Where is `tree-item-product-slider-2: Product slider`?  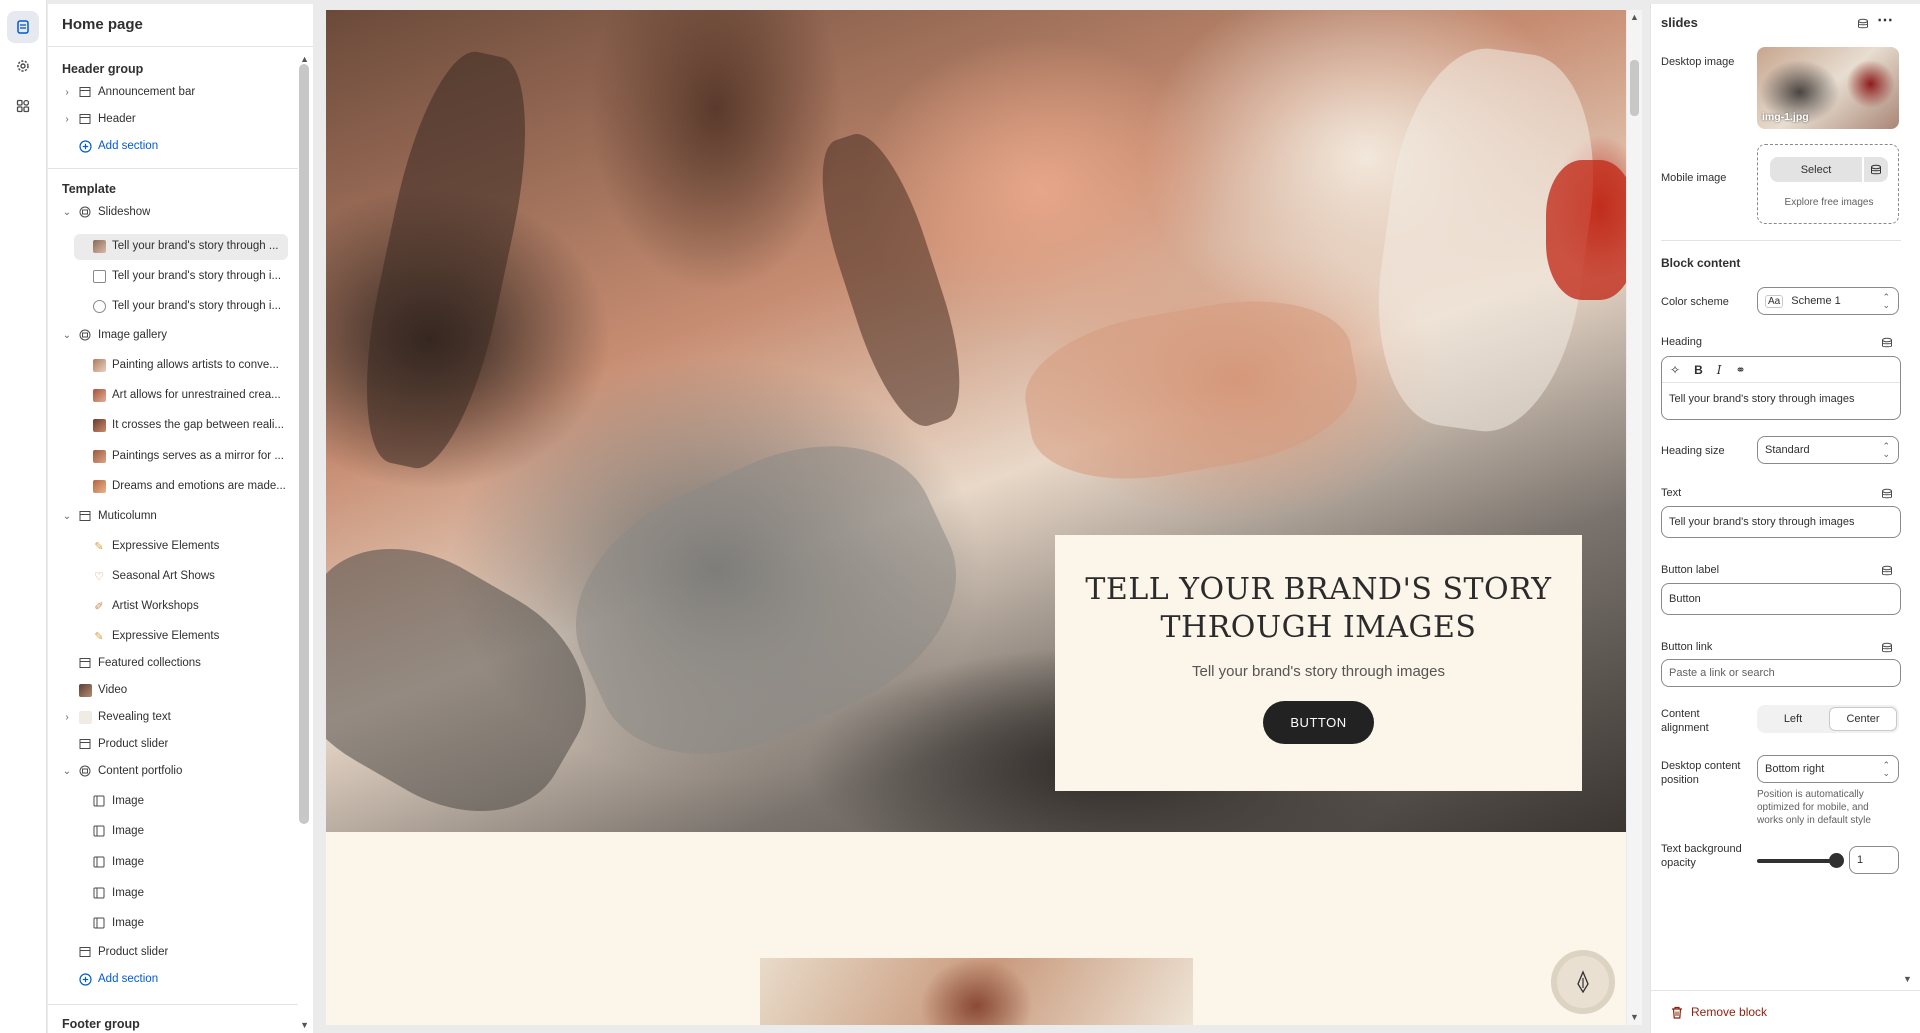 tree-item-product-slider-2: Product slider is located at coordinates (173, 952).